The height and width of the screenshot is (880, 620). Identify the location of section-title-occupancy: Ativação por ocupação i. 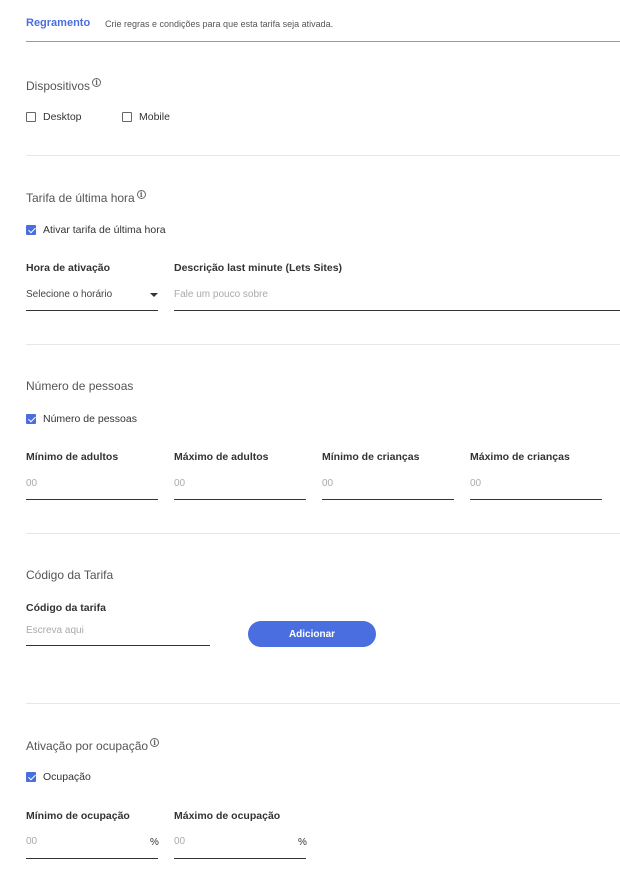
(93, 745).